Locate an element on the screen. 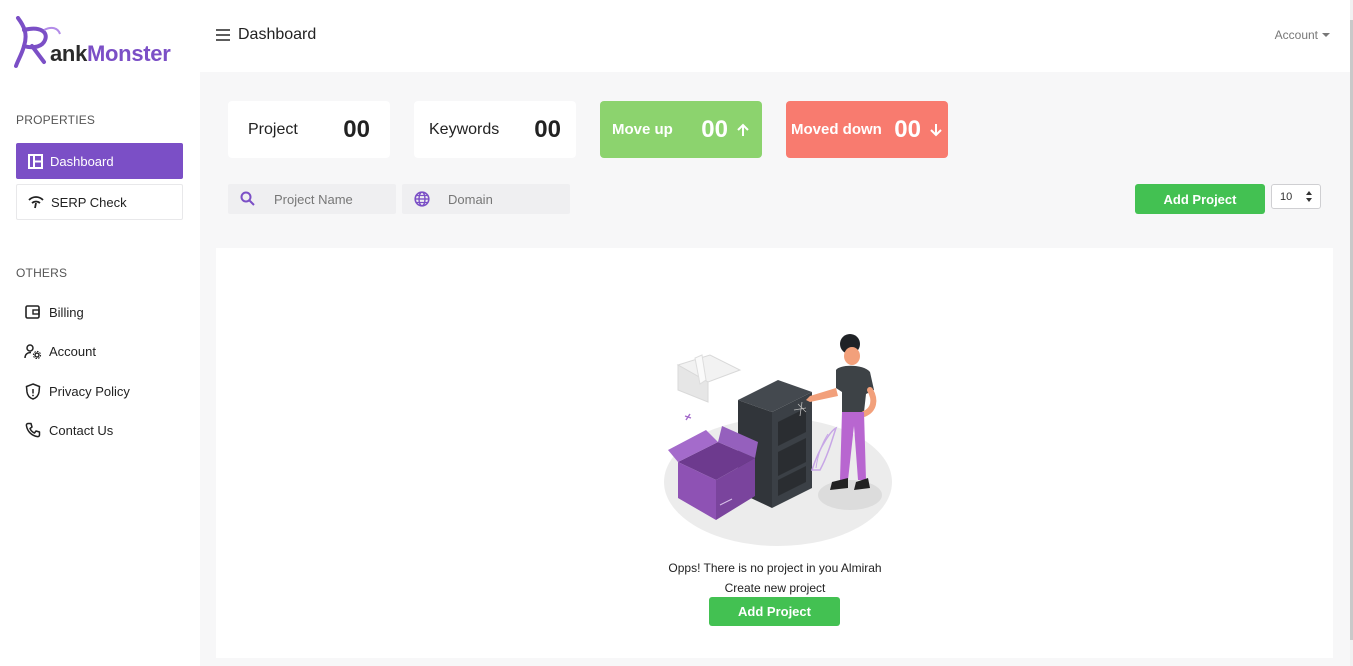  account-dropdown: Account is located at coordinates (1302, 35).